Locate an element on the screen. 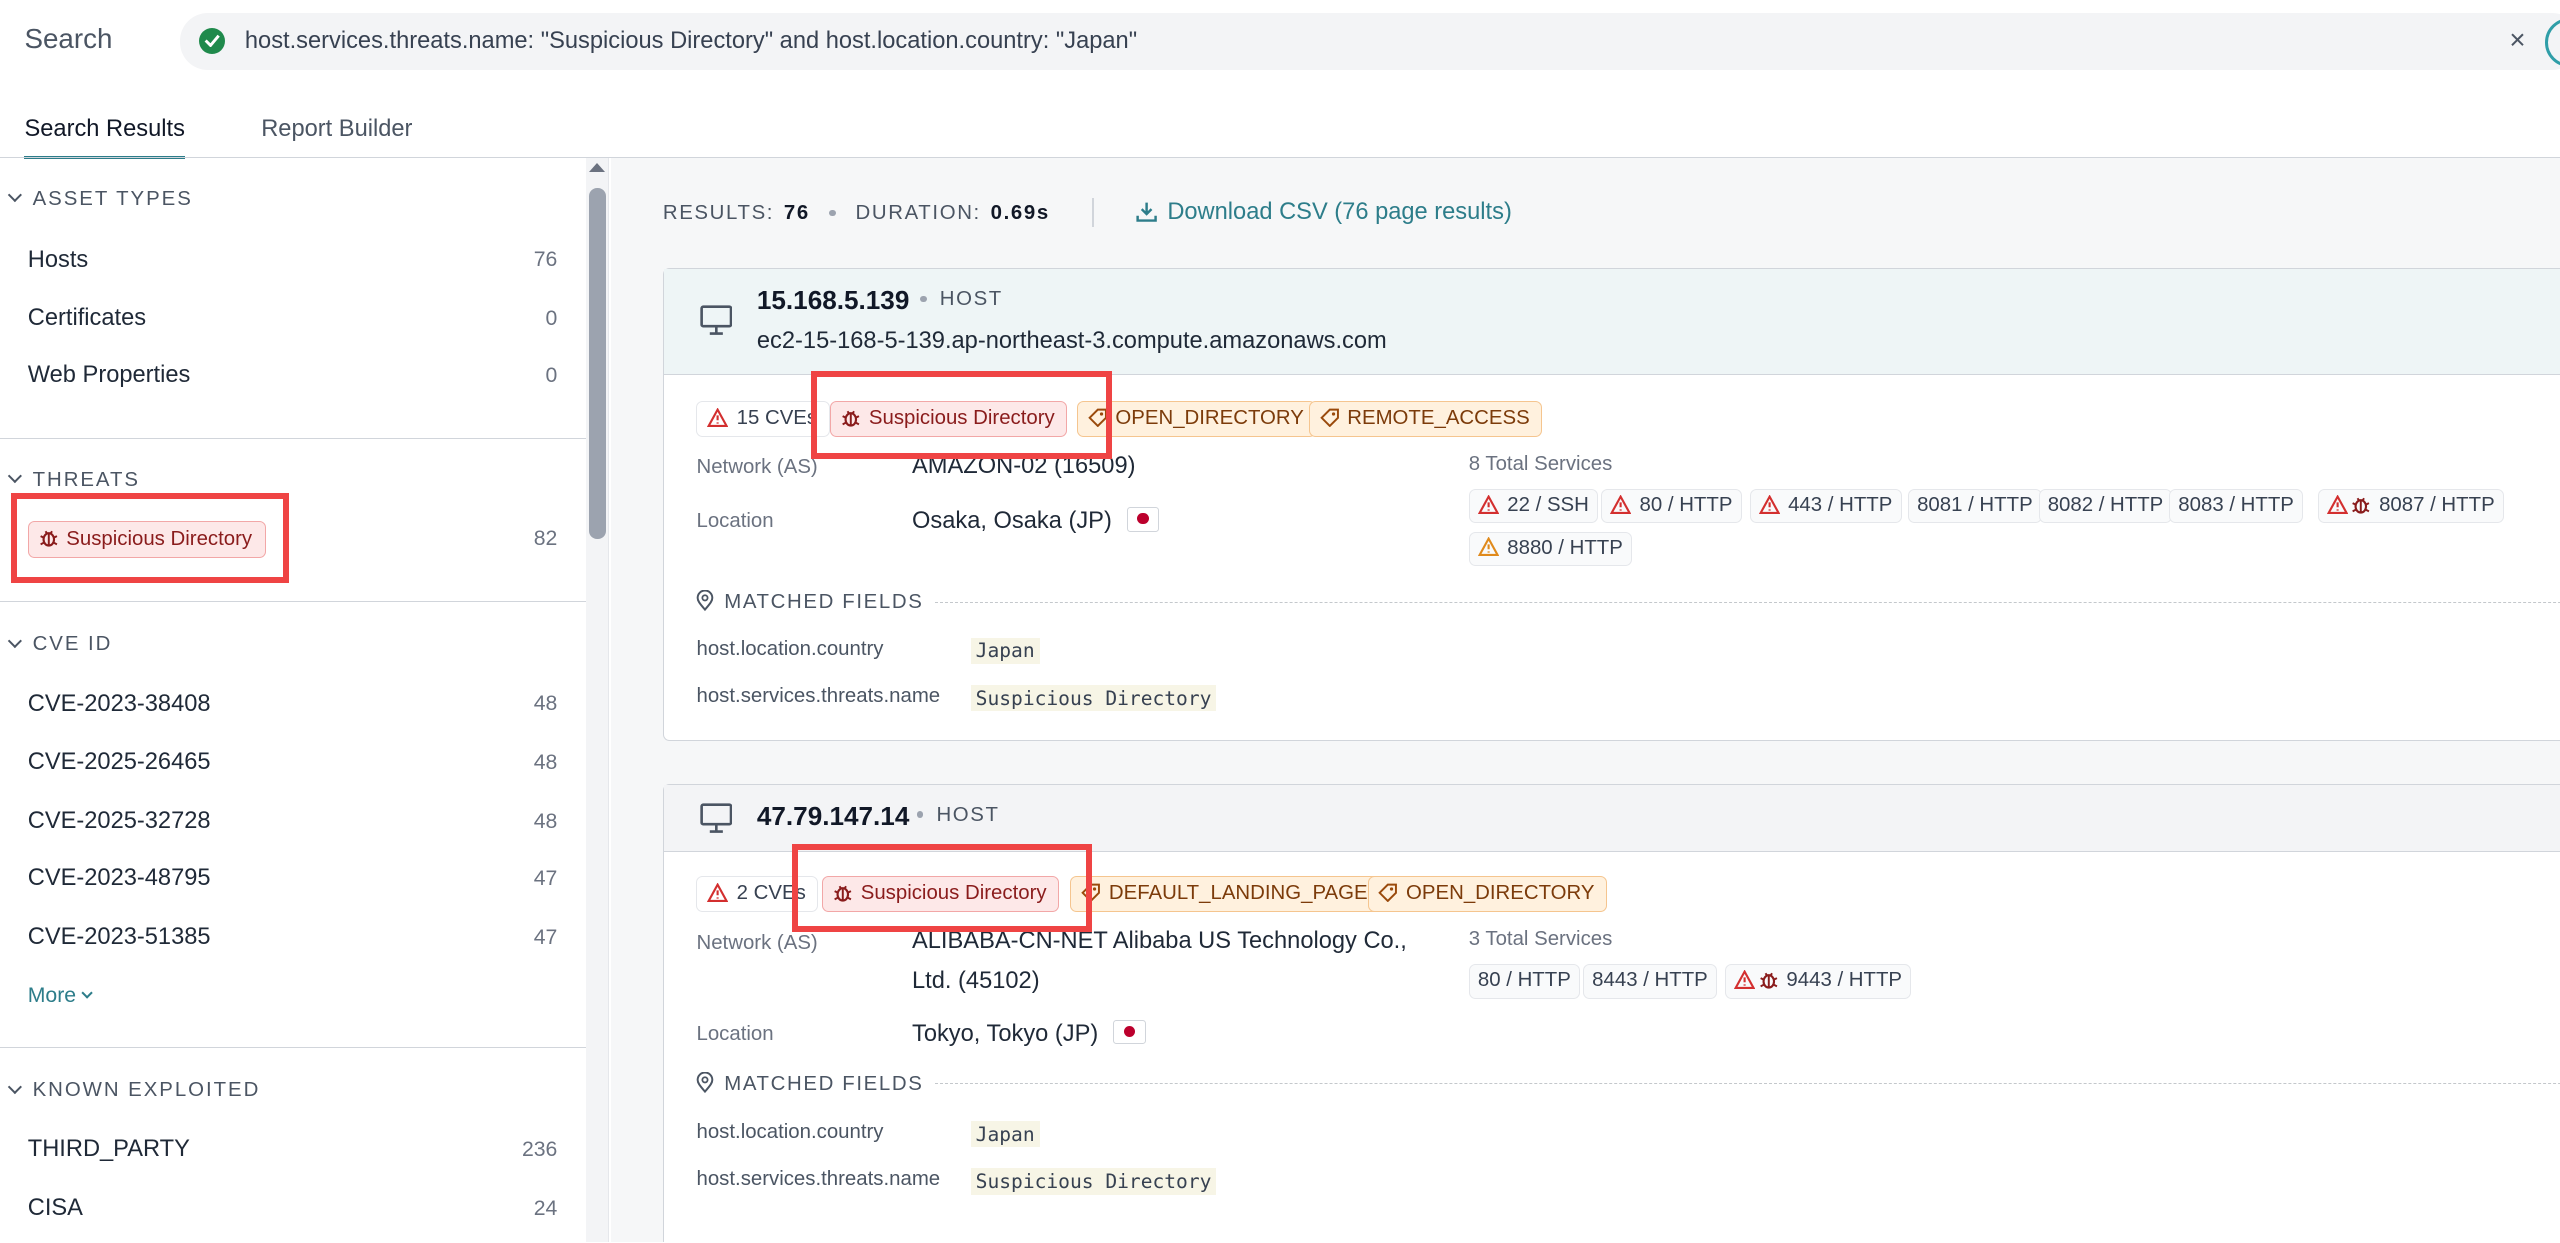  filter-item-cisa: CISA is located at coordinates (55, 1208).